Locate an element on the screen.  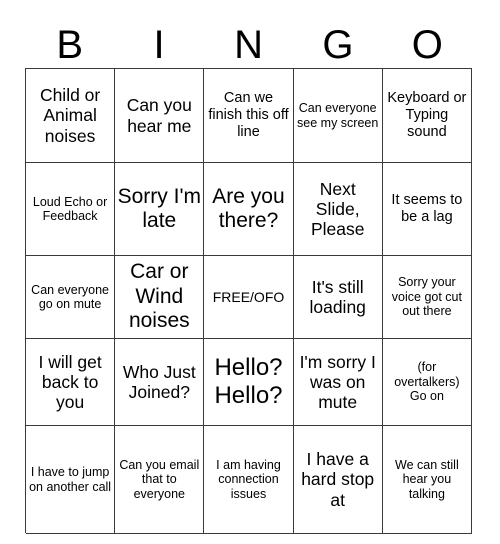
bingo-cell-r3c5: Sorry your voice got cut out there is located at coordinates (427, 297).